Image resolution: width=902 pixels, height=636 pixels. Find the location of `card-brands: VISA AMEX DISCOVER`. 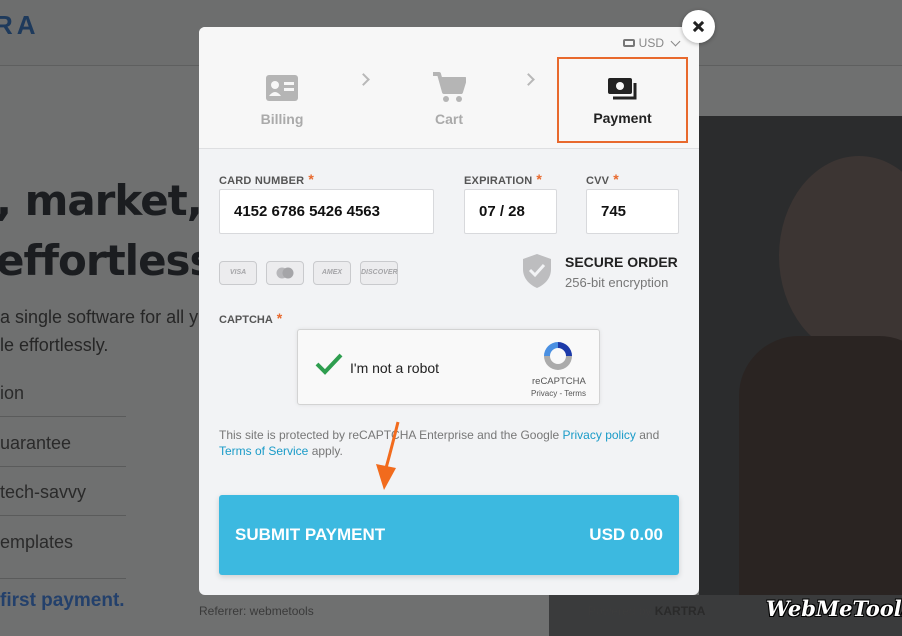

card-brands: VISA AMEX DISCOVER is located at coordinates (308, 273).